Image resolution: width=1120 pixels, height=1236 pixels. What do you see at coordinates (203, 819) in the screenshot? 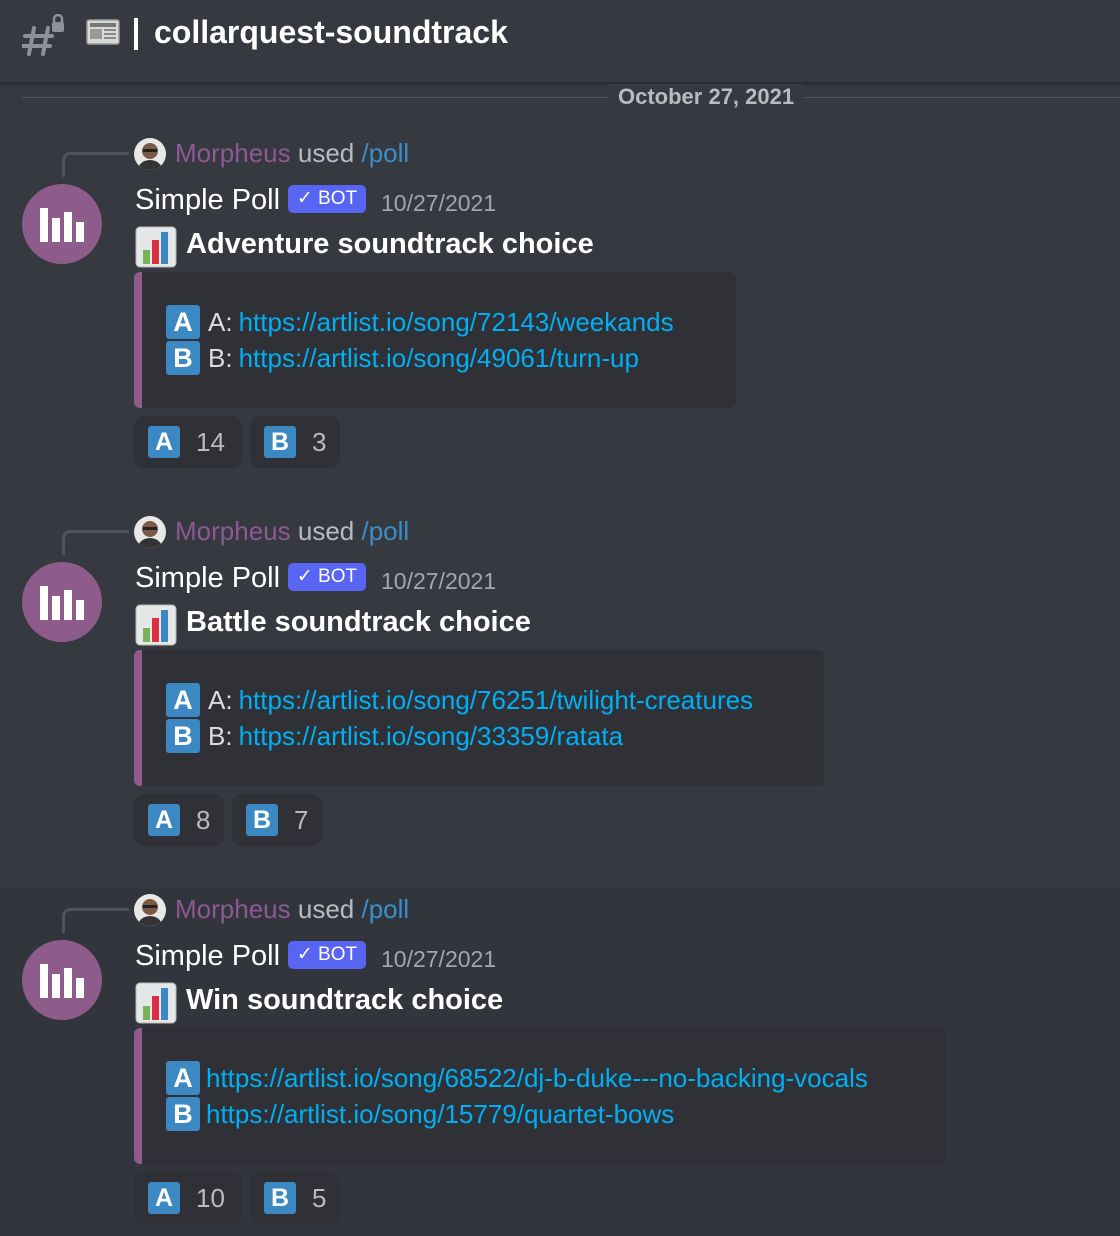
I see `reaction-count: 8` at bounding box center [203, 819].